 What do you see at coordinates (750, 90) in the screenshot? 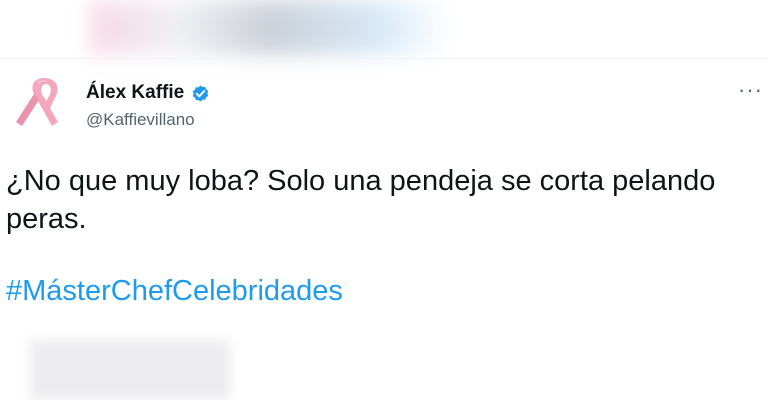
I see `more-options-icon: ···` at bounding box center [750, 90].